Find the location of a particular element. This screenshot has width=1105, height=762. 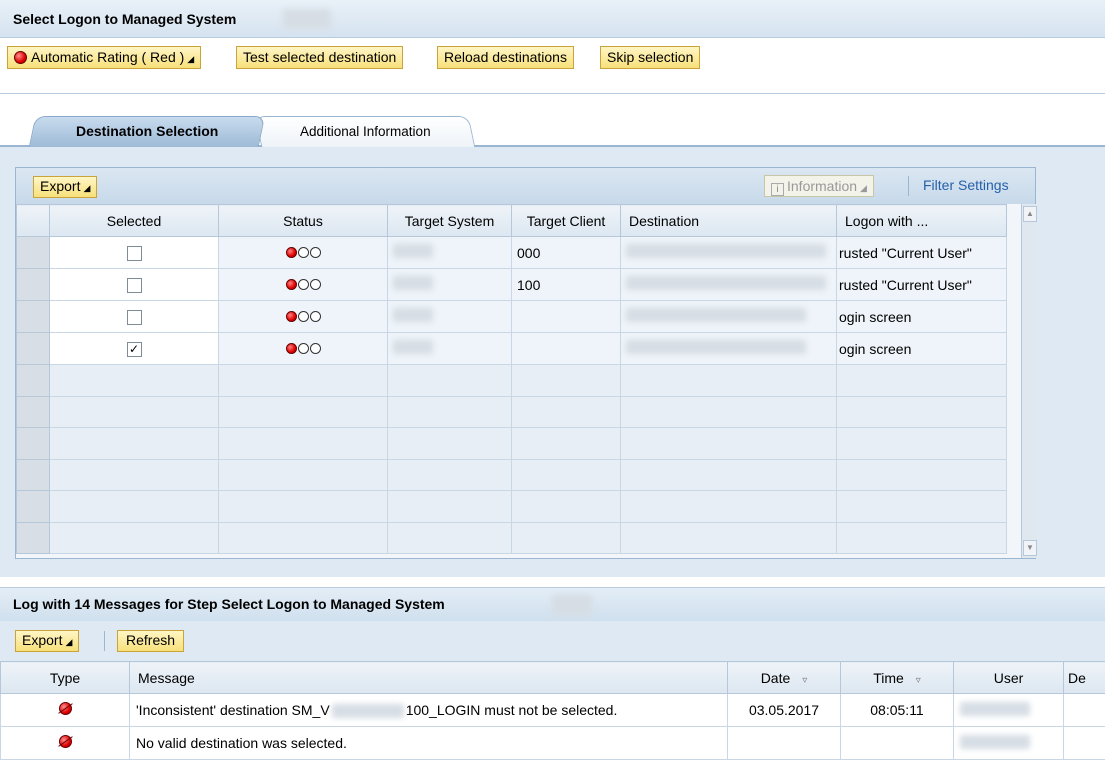

red-status-icon is located at coordinates (20, 57).